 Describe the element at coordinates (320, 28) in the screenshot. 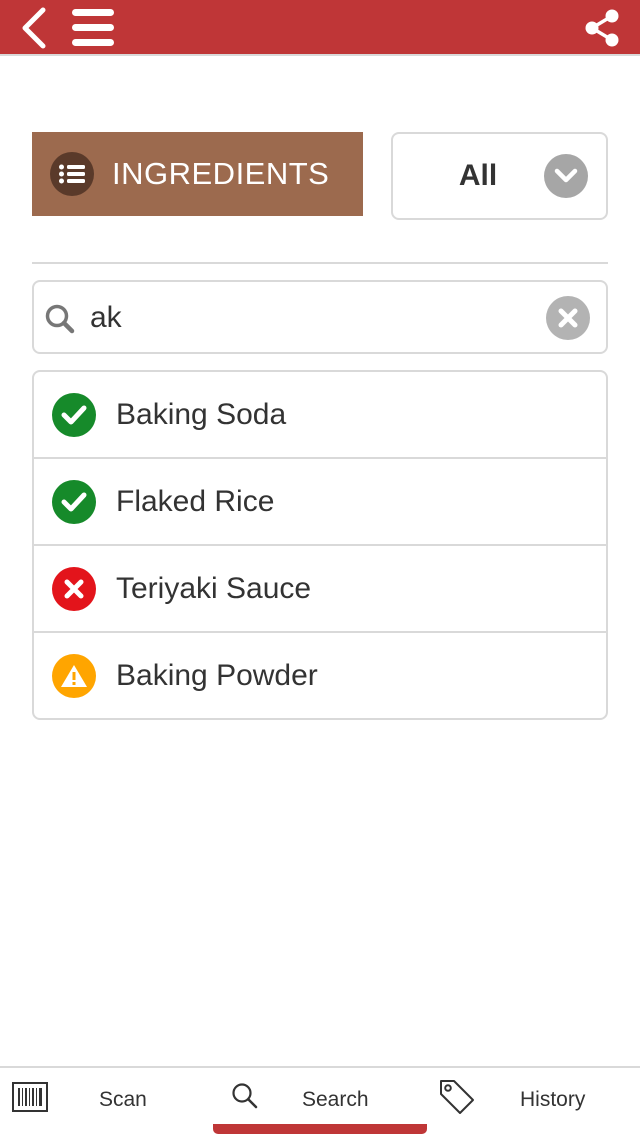

I see `top-bar` at that location.